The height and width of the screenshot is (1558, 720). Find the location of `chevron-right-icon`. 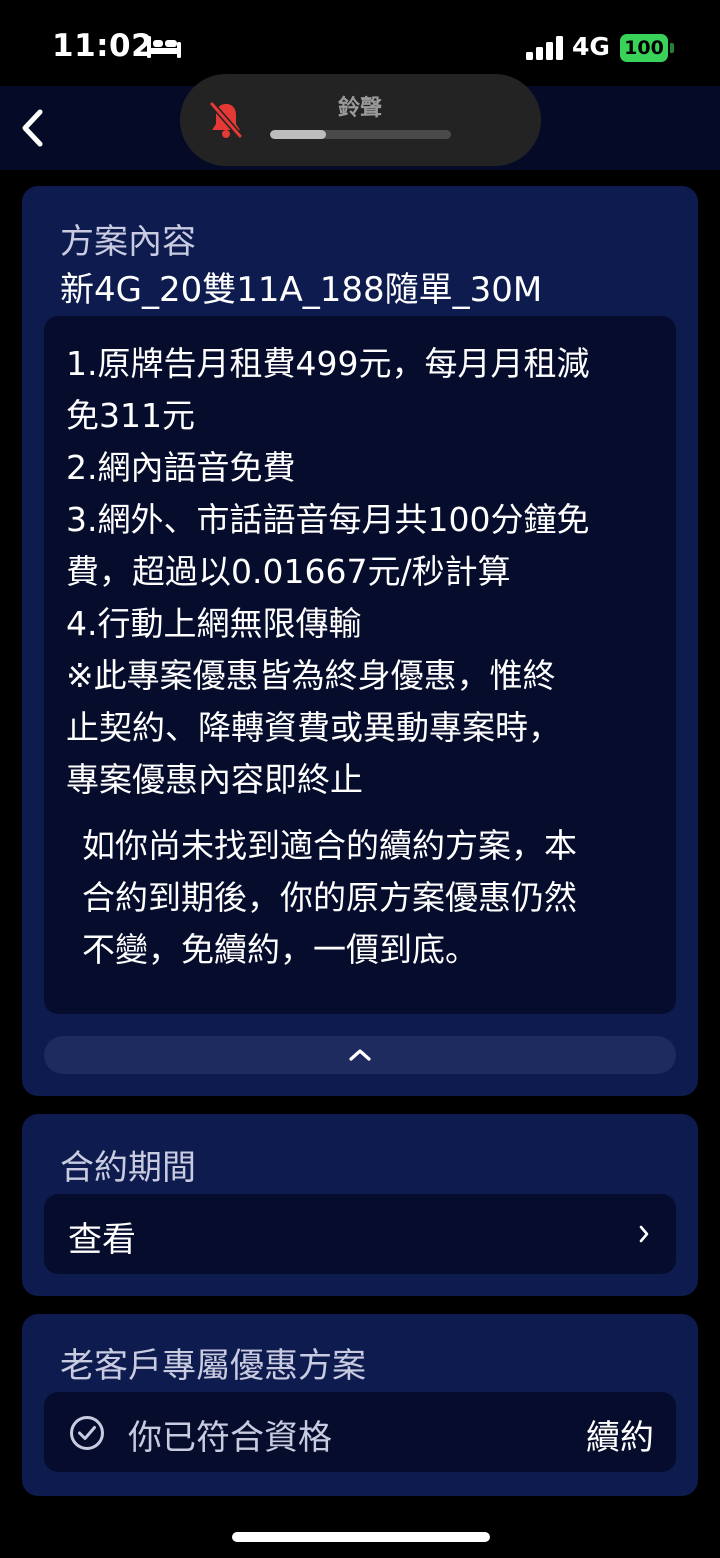

chevron-right-icon is located at coordinates (644, 1234).